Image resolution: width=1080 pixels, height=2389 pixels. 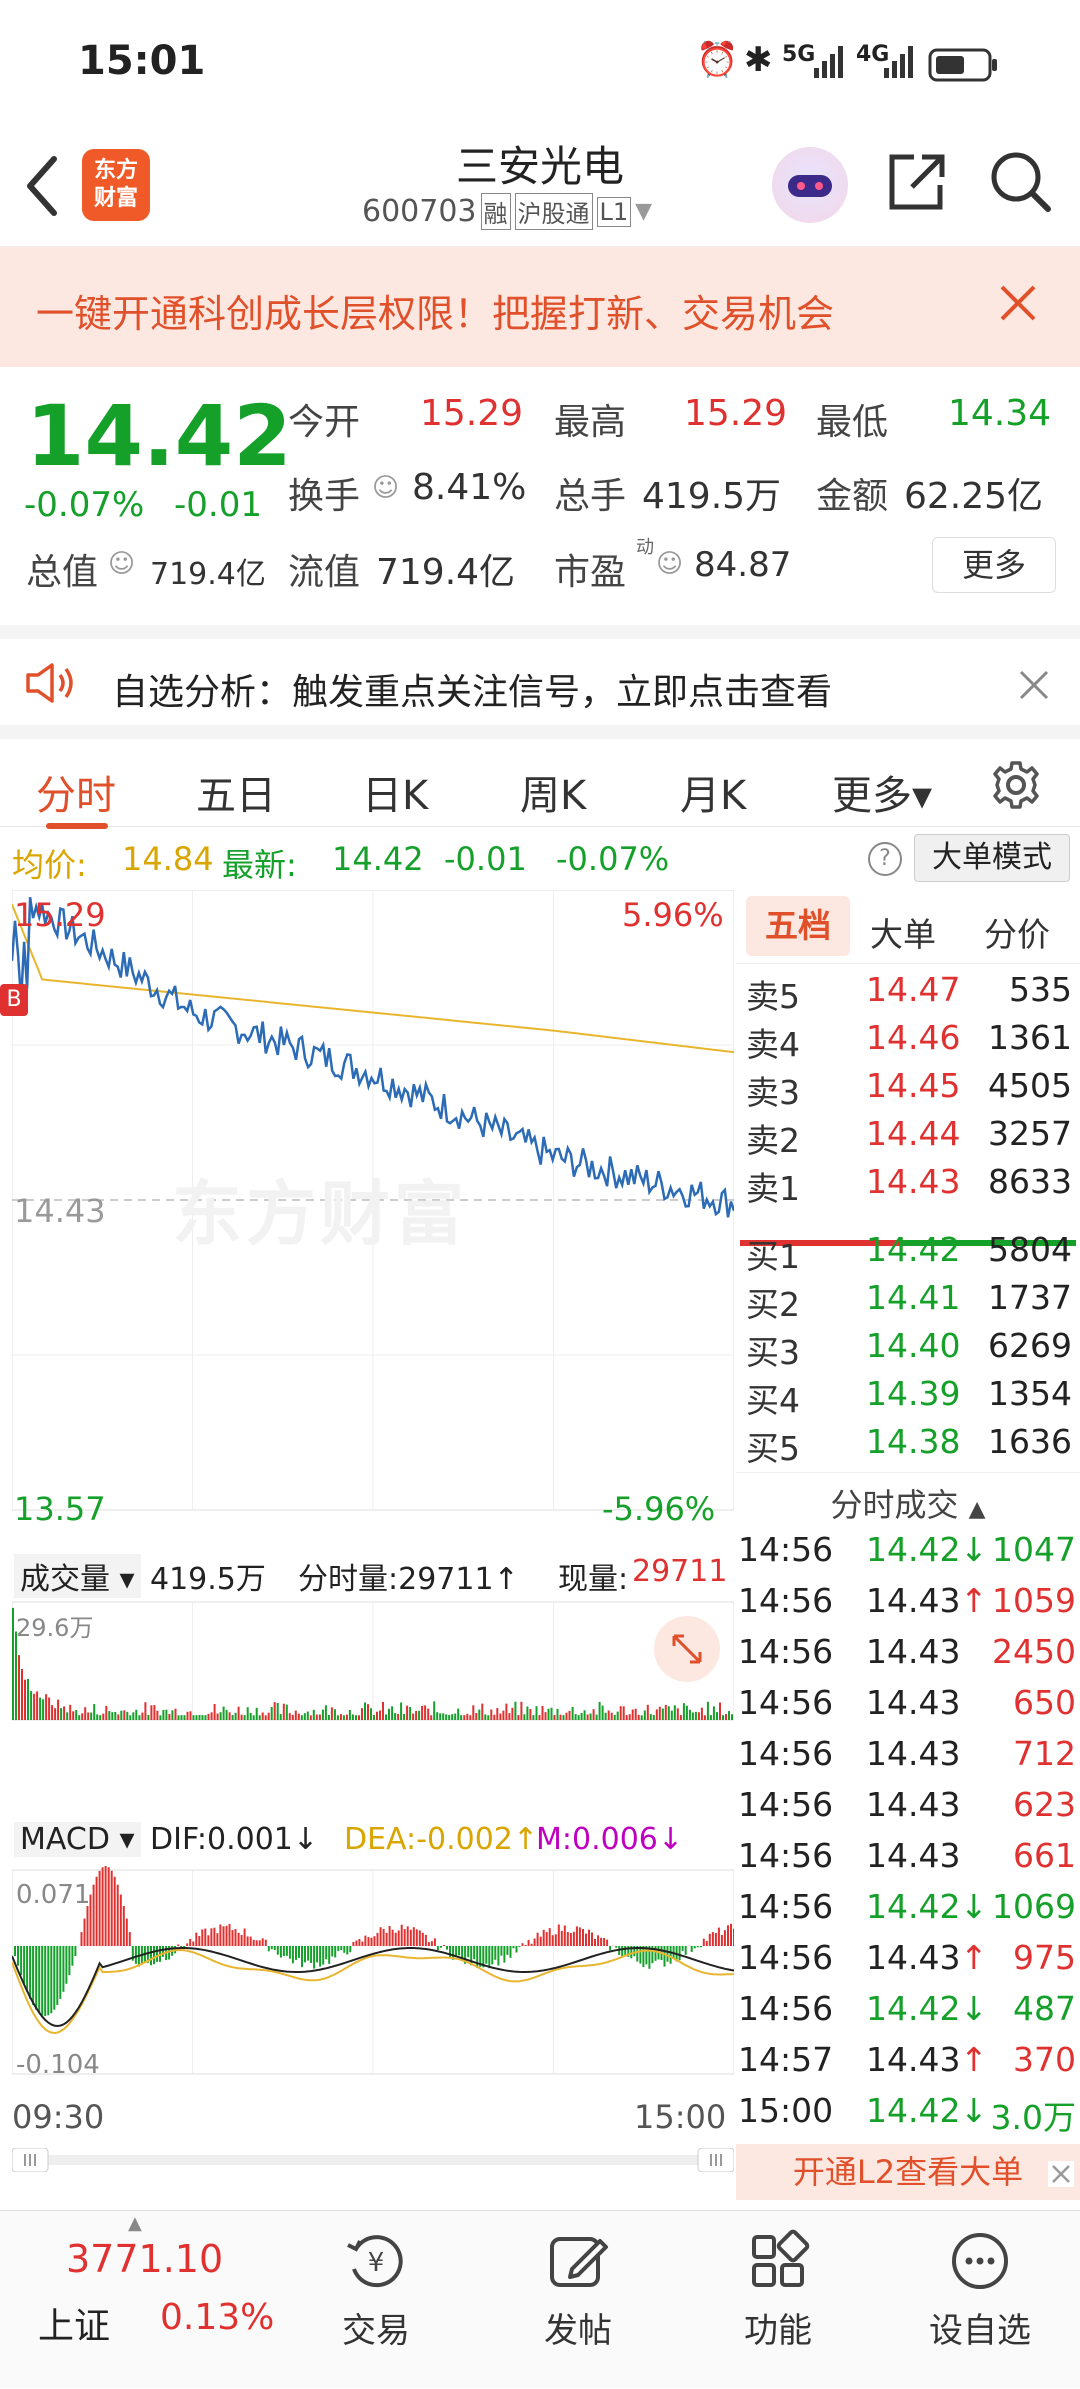 What do you see at coordinates (1061, 2167) in the screenshot?
I see `l2-close-icon` at bounding box center [1061, 2167].